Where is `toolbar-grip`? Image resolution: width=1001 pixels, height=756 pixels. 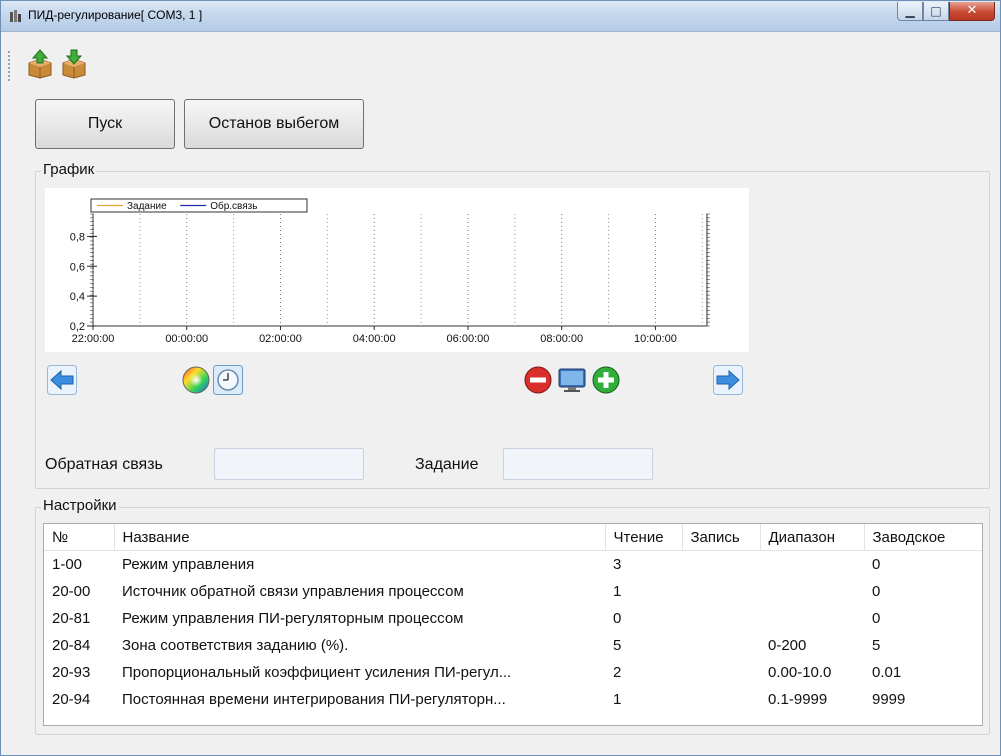
toolbar-grip is located at coordinates (10, 66).